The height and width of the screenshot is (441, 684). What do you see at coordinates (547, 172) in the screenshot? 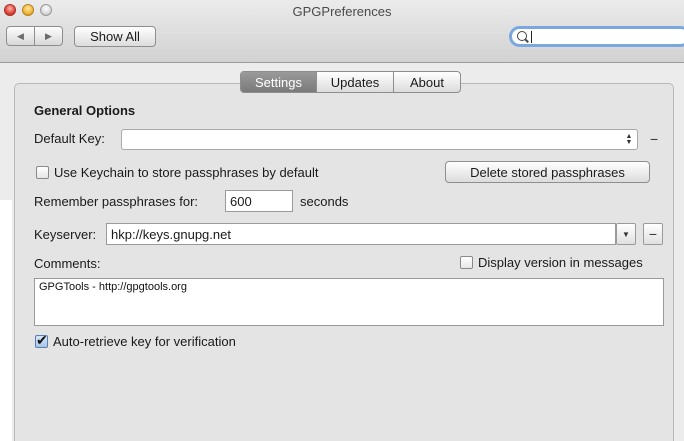
I see `delete-passphrases-button: Delete stored passphrases` at bounding box center [547, 172].